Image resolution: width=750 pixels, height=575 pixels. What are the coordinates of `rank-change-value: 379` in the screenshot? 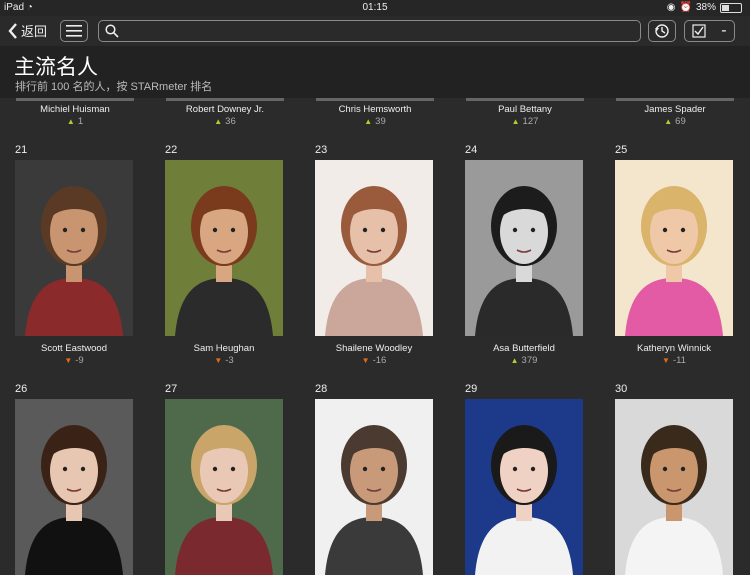 It's located at (529, 360).